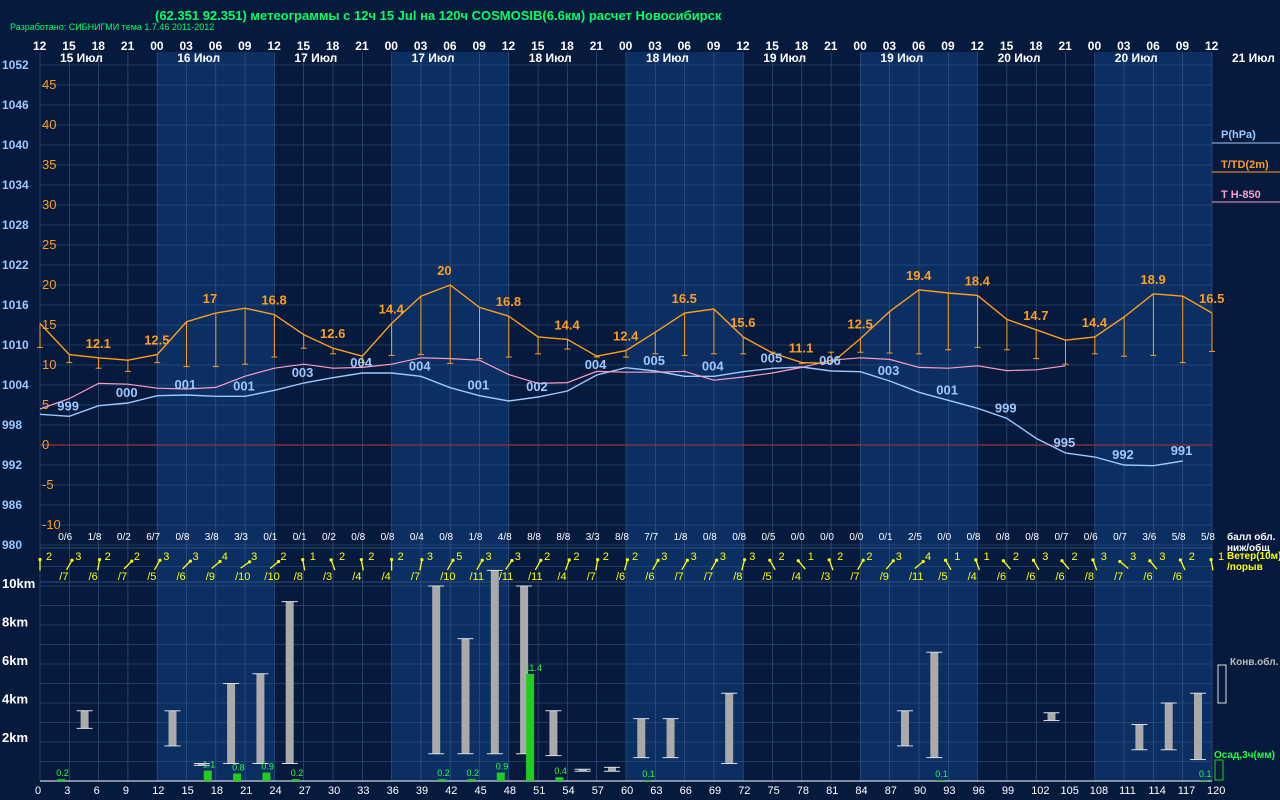 The height and width of the screenshot is (800, 1280). I want to click on temperature-tick-label: 35, so click(49, 164).